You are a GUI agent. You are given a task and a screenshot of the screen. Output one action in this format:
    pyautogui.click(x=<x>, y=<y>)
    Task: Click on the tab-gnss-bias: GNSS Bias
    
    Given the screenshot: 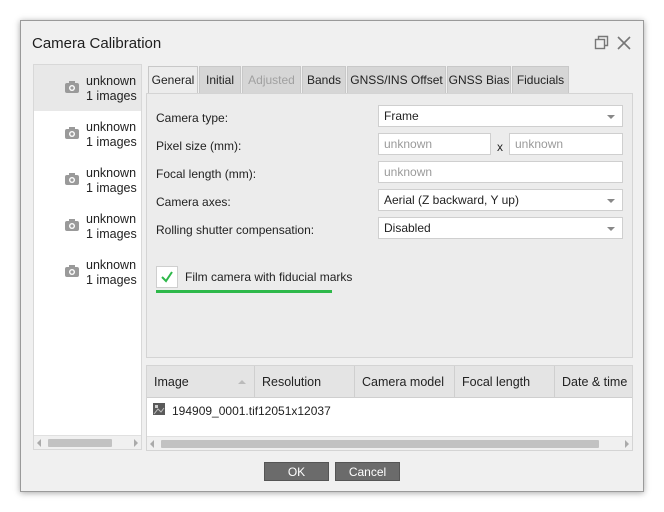 What is the action you would take?
    pyautogui.click(x=479, y=79)
    